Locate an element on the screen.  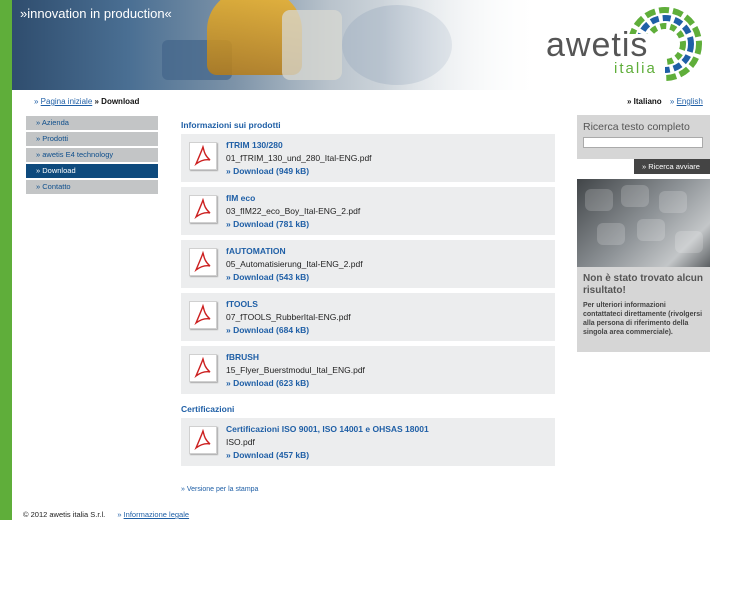
nav-item-download: » Download is located at coordinates (92, 171).